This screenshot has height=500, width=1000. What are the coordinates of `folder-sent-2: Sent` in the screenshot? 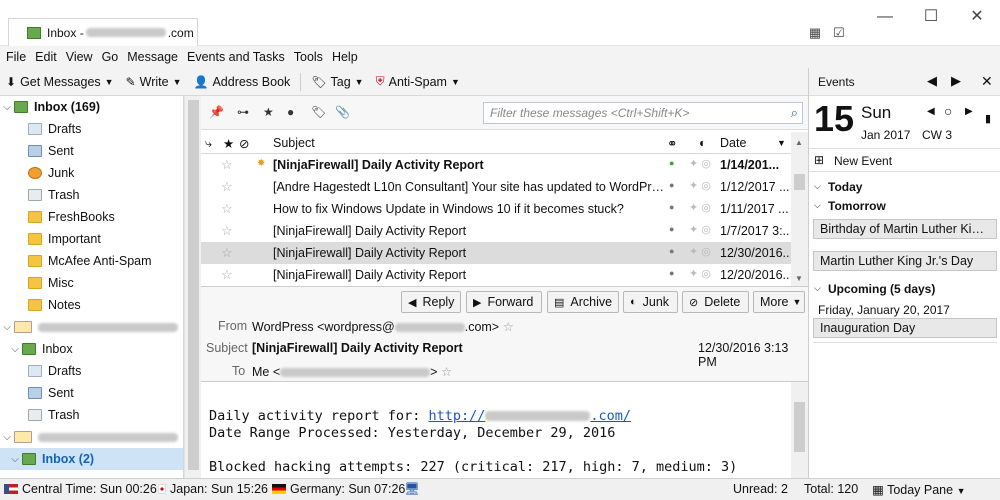 It's located at (91, 393).